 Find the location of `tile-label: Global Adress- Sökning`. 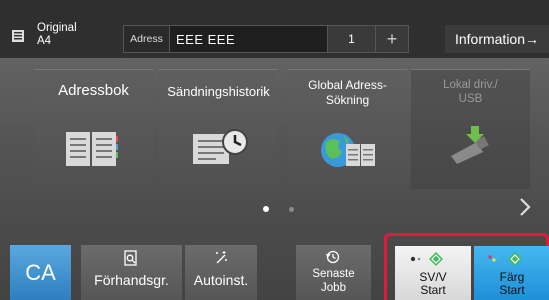

tile-label: Global Adress- Sökning is located at coordinates (347, 93).